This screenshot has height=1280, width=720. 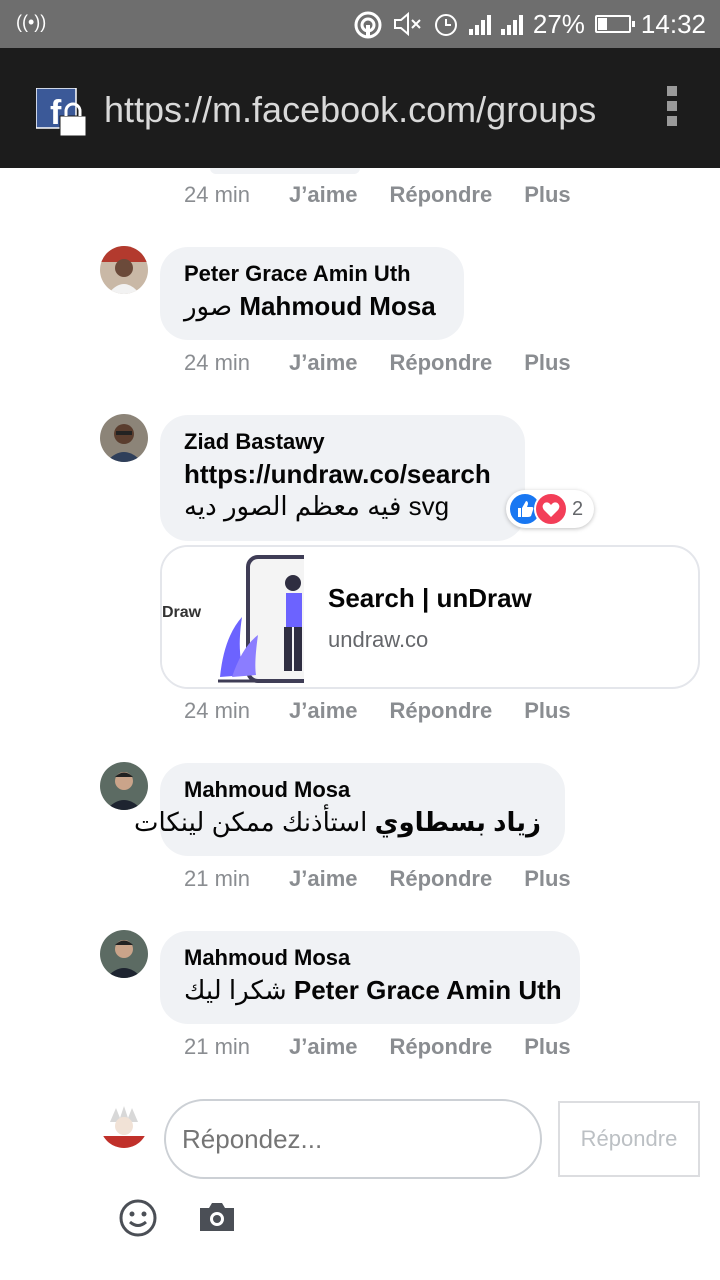 What do you see at coordinates (673, 23) in the screenshot?
I see `clock: 14:32` at bounding box center [673, 23].